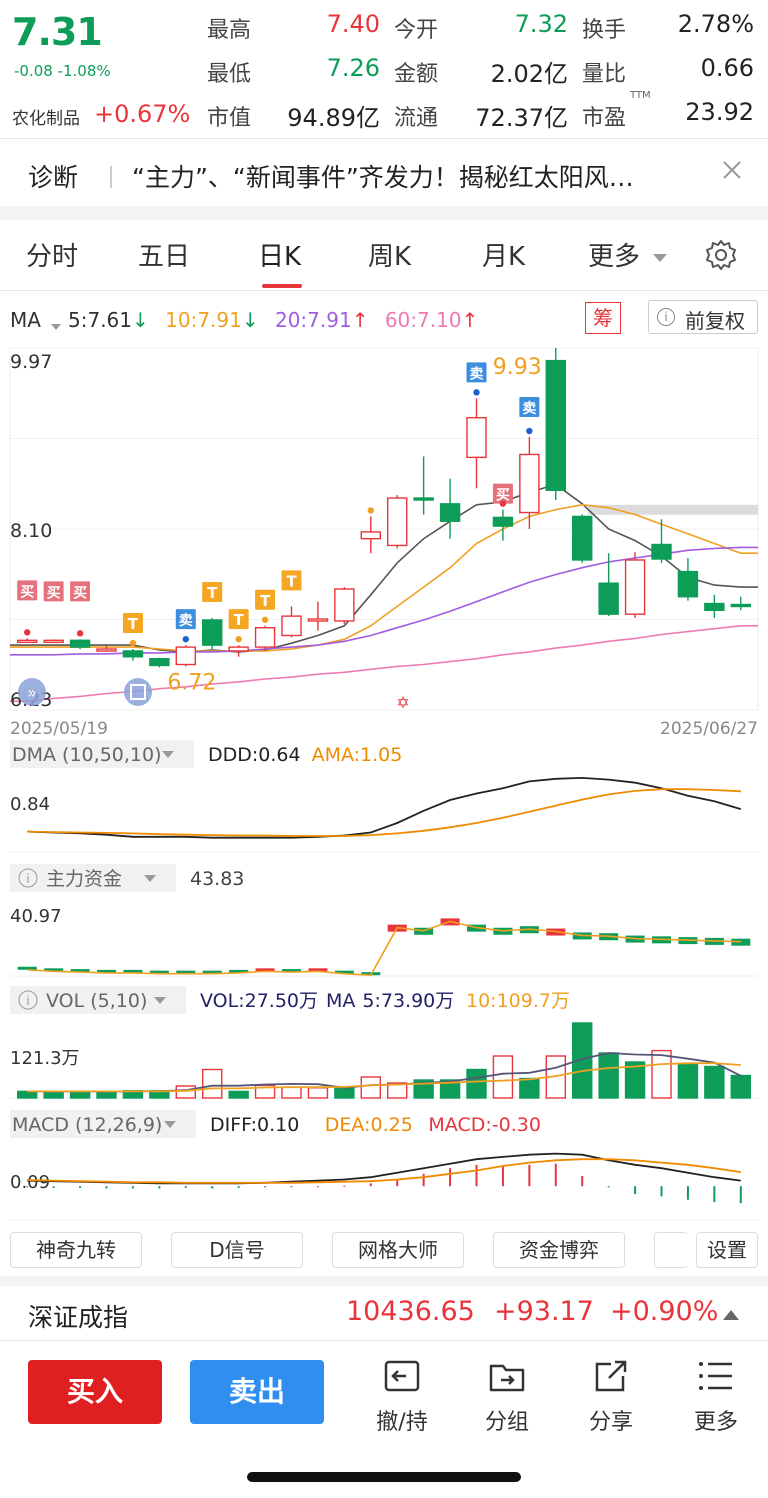 The height and width of the screenshot is (1498, 768). I want to click on indicator-legend: DIFF:0.10, so click(254, 1125).